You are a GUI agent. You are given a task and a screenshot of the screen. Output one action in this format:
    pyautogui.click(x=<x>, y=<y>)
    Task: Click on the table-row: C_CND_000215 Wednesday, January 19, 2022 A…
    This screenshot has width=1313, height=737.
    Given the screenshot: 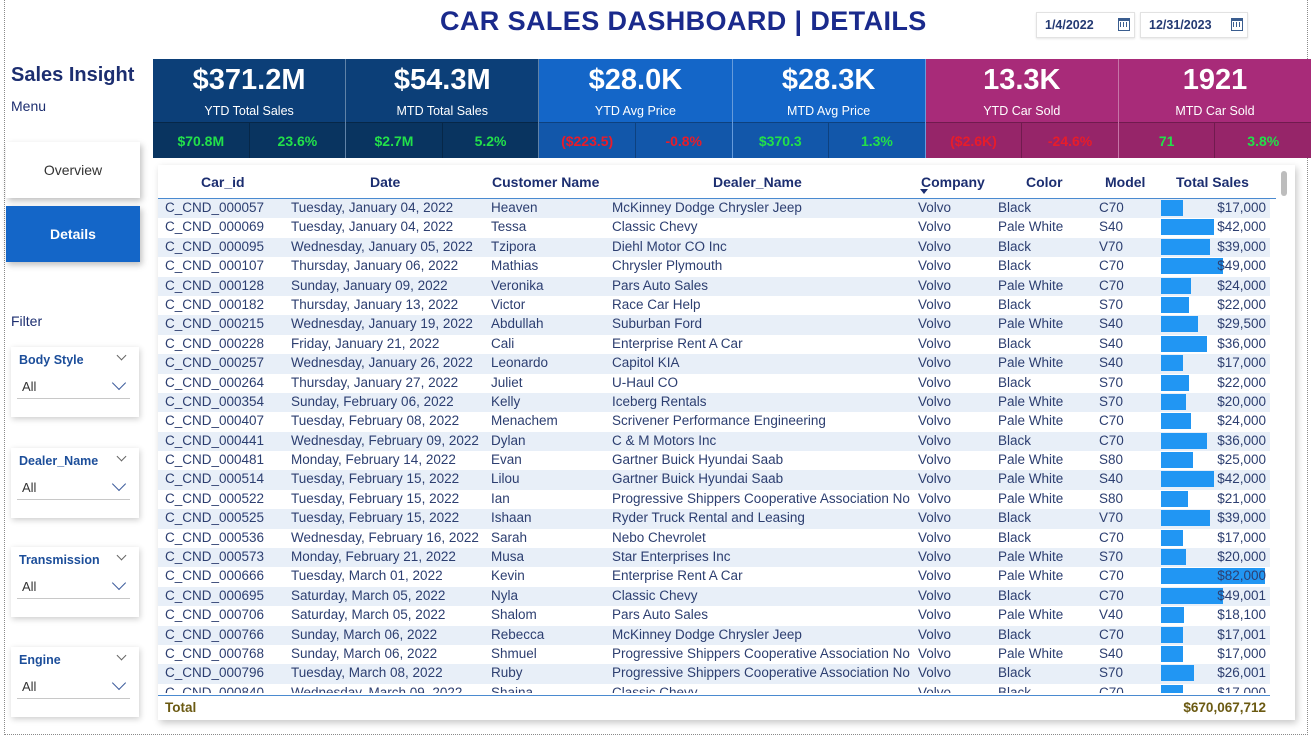 What is the action you would take?
    pyautogui.click(x=714, y=325)
    